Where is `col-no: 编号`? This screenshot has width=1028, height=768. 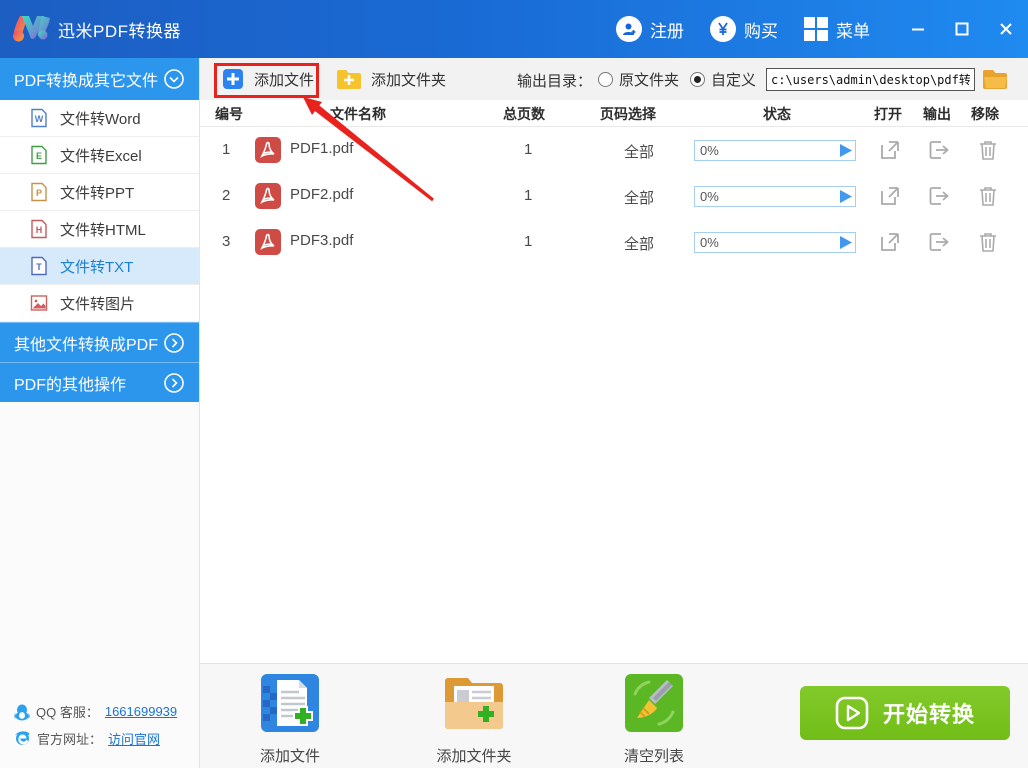 col-no: 编号 is located at coordinates (229, 114).